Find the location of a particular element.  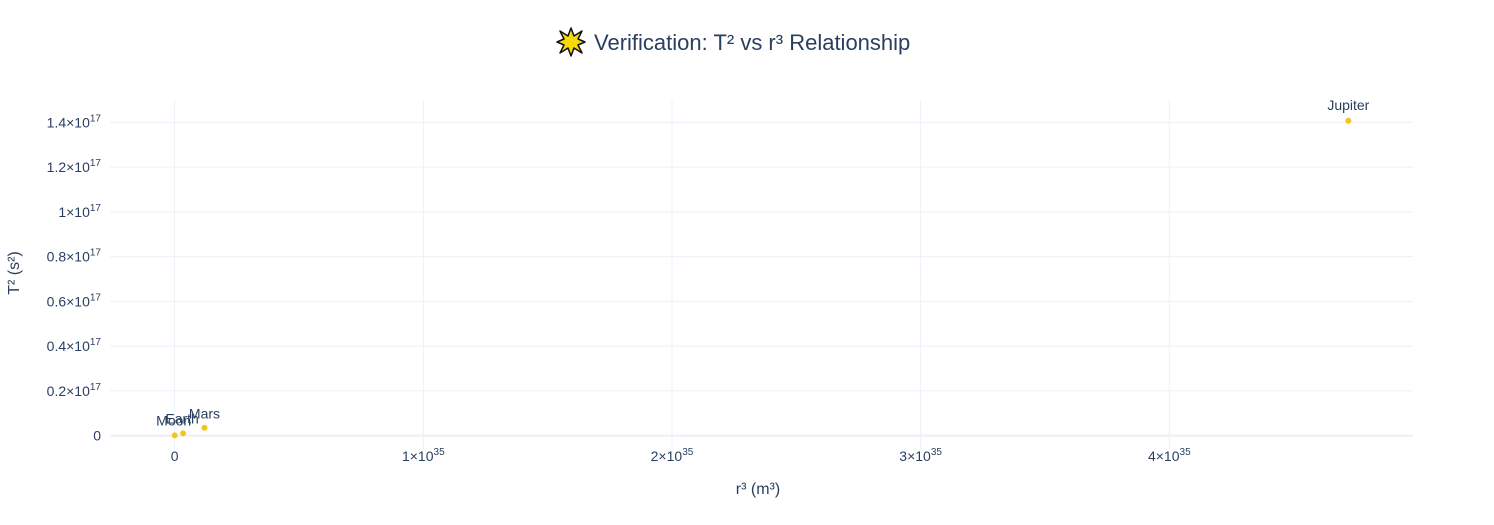

x-tick-label-mantissa: 4×10 is located at coordinates (1164, 456).